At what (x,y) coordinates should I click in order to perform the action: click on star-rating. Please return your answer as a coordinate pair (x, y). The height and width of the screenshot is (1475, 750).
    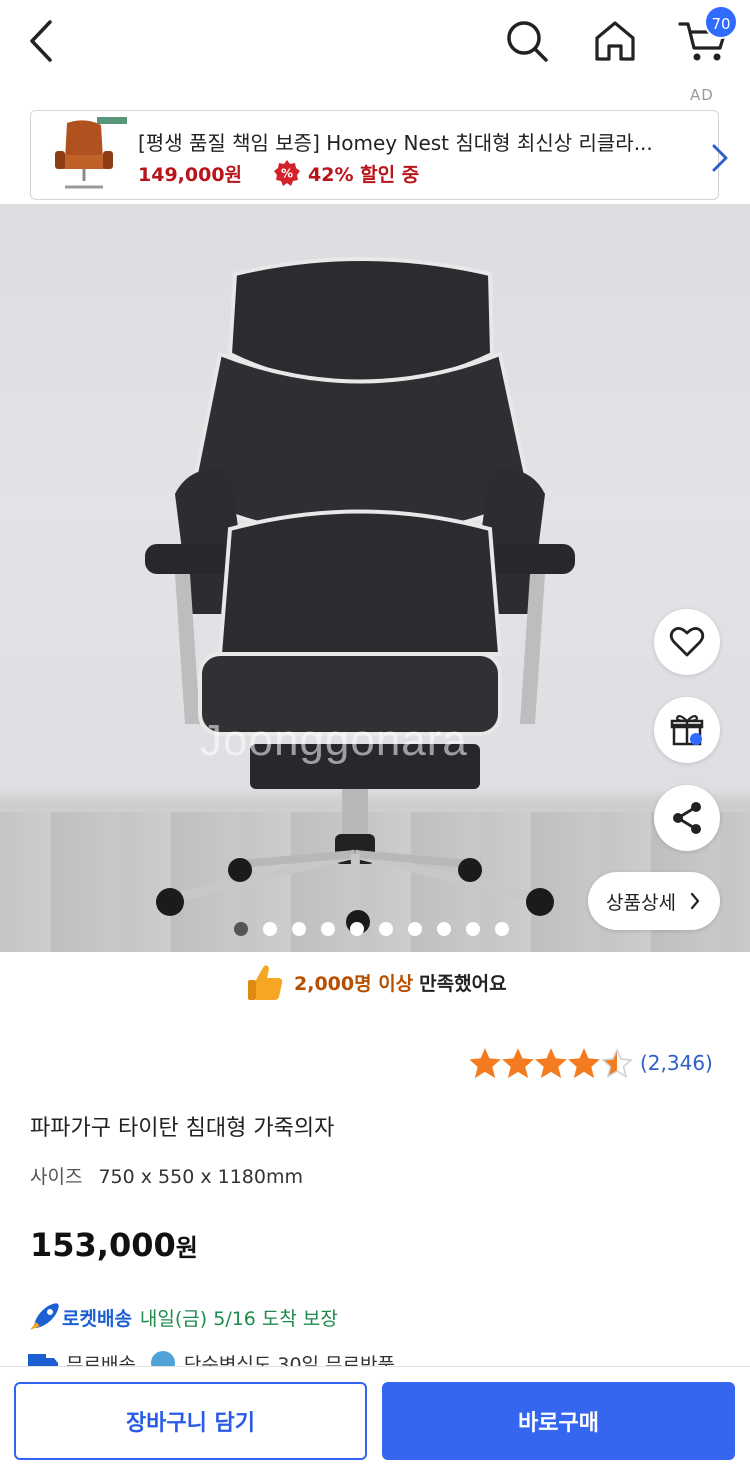
    Looking at the image, I should click on (551, 1063).